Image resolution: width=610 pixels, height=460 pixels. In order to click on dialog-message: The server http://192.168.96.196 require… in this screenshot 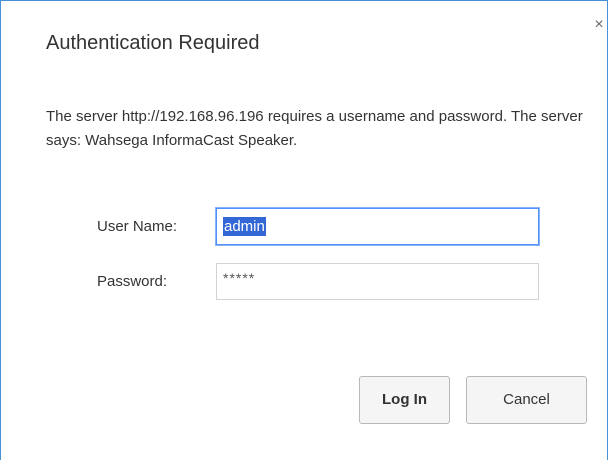, I will do `click(314, 128)`.